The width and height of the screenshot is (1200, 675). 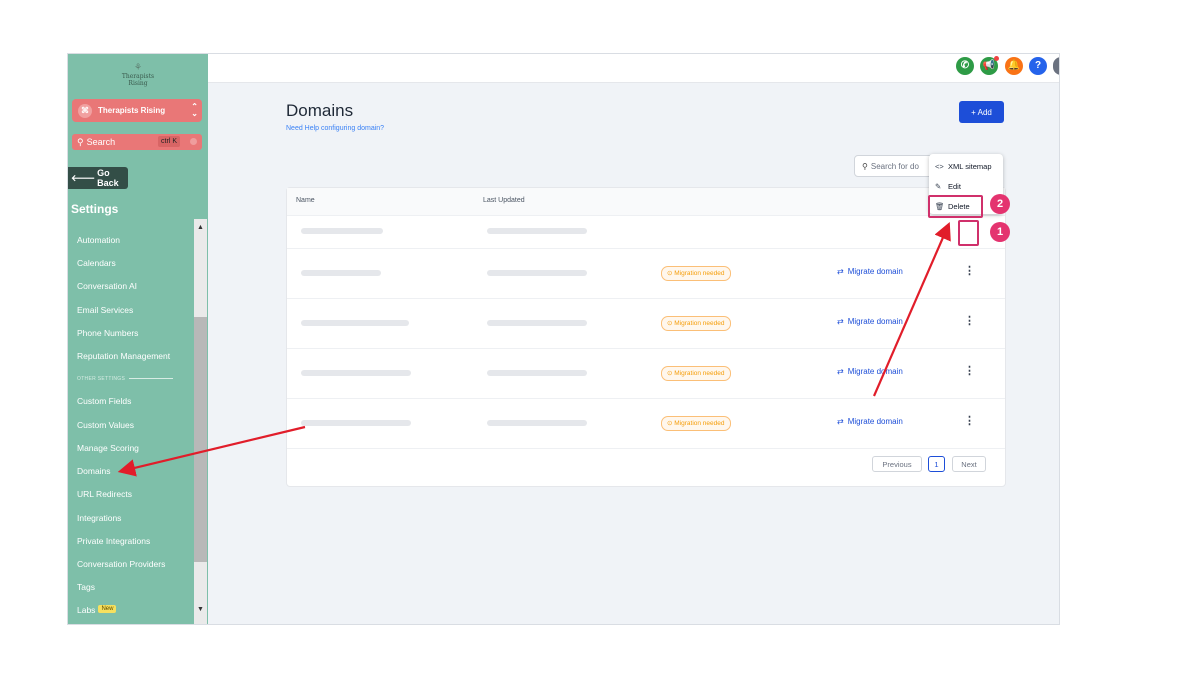 What do you see at coordinates (211, 451) in the screenshot?
I see `arrow-to-domains` at bounding box center [211, 451].